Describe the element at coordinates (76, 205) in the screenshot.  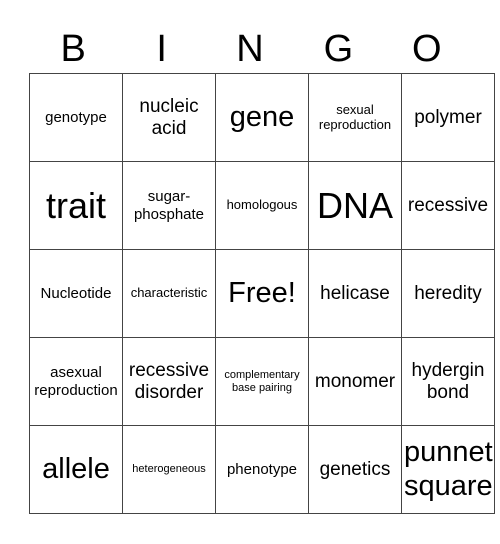
I see `bingo-cell: trait` at that location.